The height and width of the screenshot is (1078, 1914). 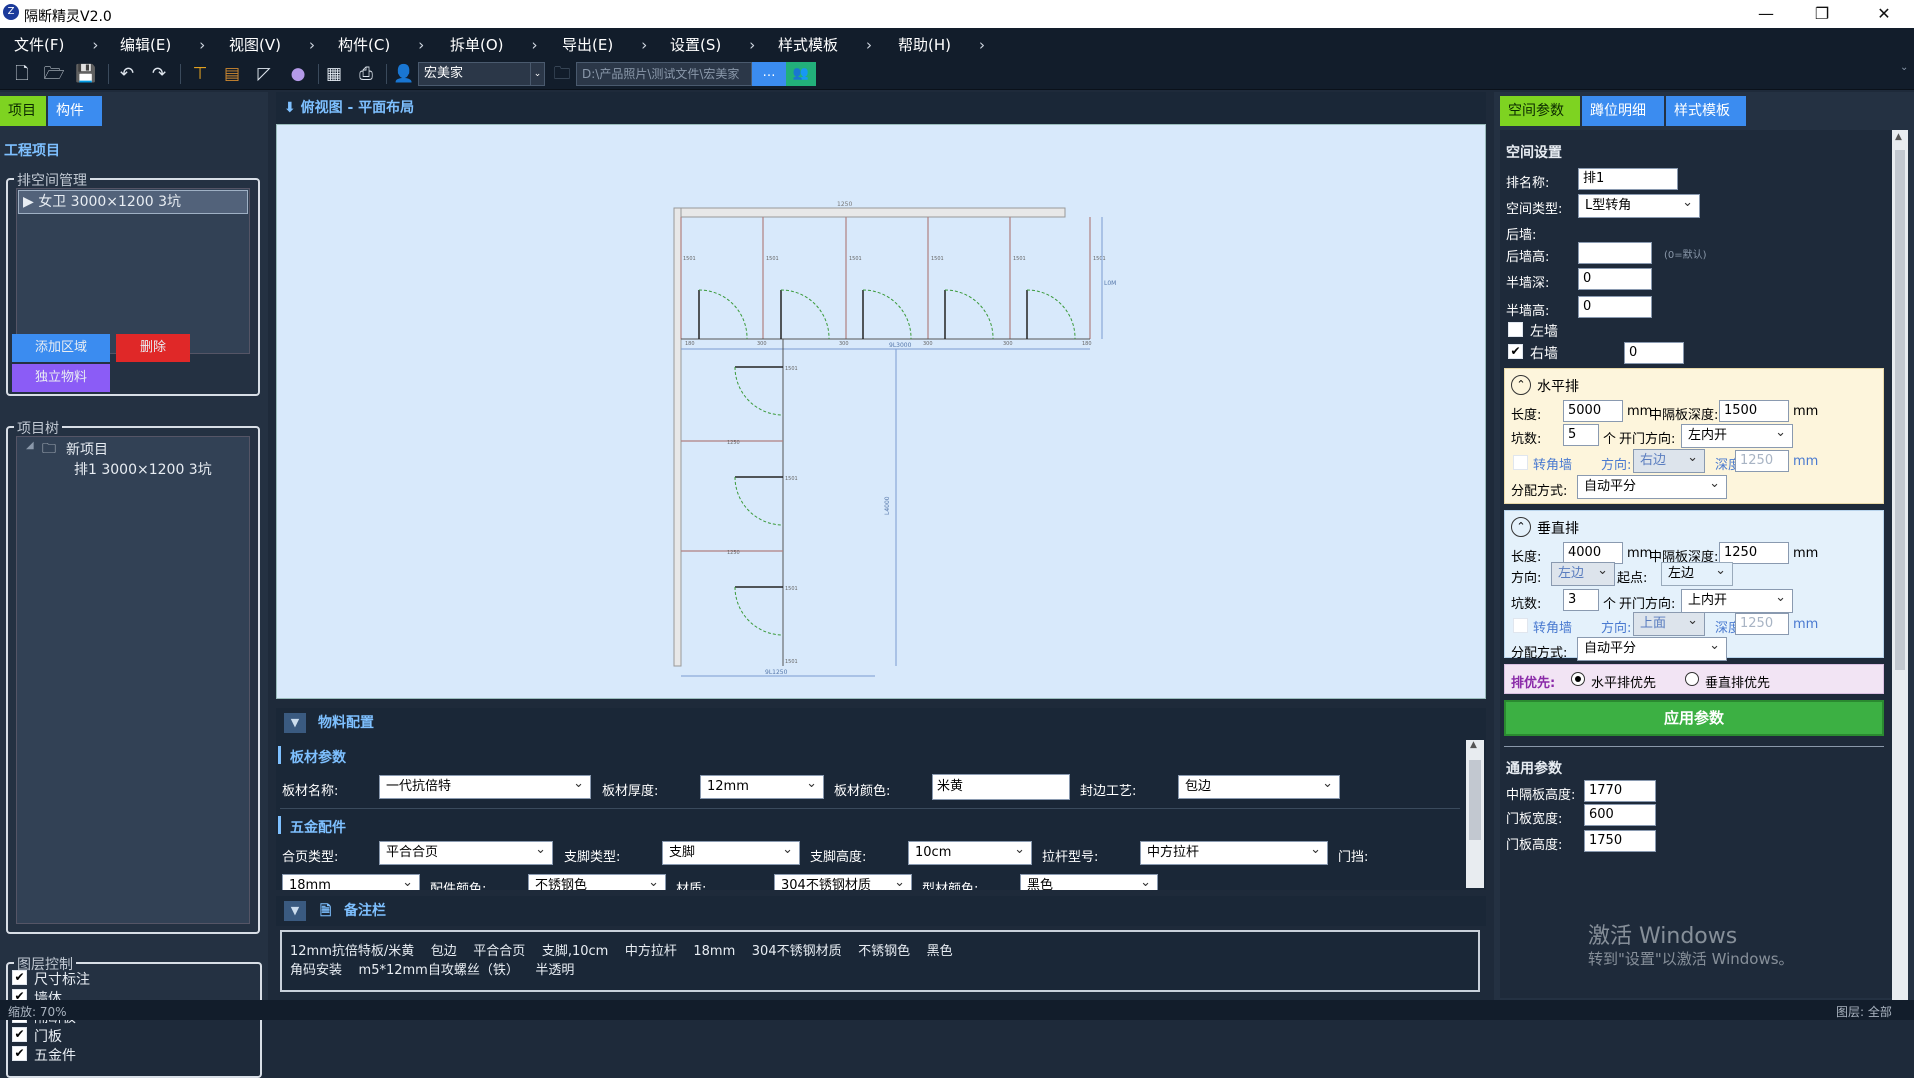 What do you see at coordinates (200, 74) in the screenshot?
I see `partition-tool-icon: ⊤` at bounding box center [200, 74].